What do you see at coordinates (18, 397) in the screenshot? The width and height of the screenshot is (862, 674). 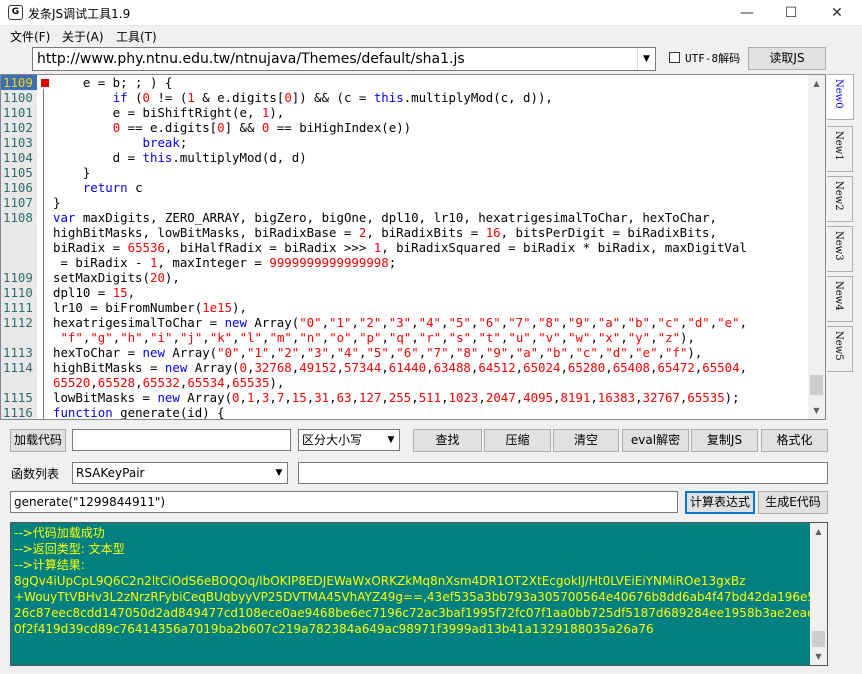 I see `line-number: 1115` at bounding box center [18, 397].